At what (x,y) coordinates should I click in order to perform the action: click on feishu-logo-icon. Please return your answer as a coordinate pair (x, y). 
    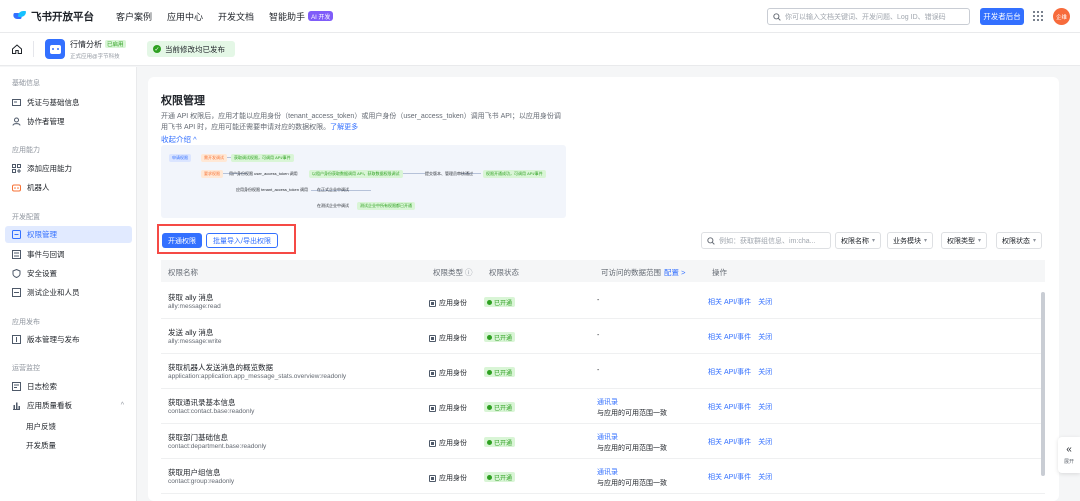
    Looking at the image, I should click on (20, 16).